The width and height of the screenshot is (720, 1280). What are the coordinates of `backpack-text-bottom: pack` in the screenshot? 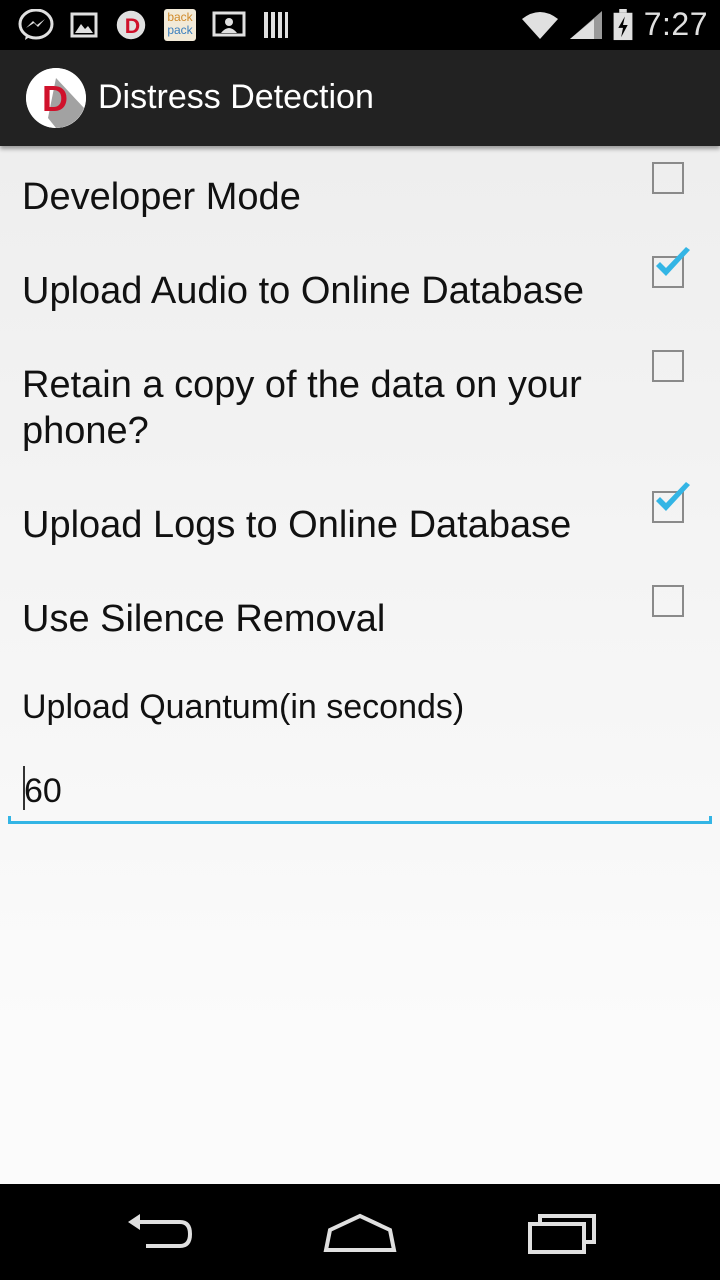 It's located at (180, 30).